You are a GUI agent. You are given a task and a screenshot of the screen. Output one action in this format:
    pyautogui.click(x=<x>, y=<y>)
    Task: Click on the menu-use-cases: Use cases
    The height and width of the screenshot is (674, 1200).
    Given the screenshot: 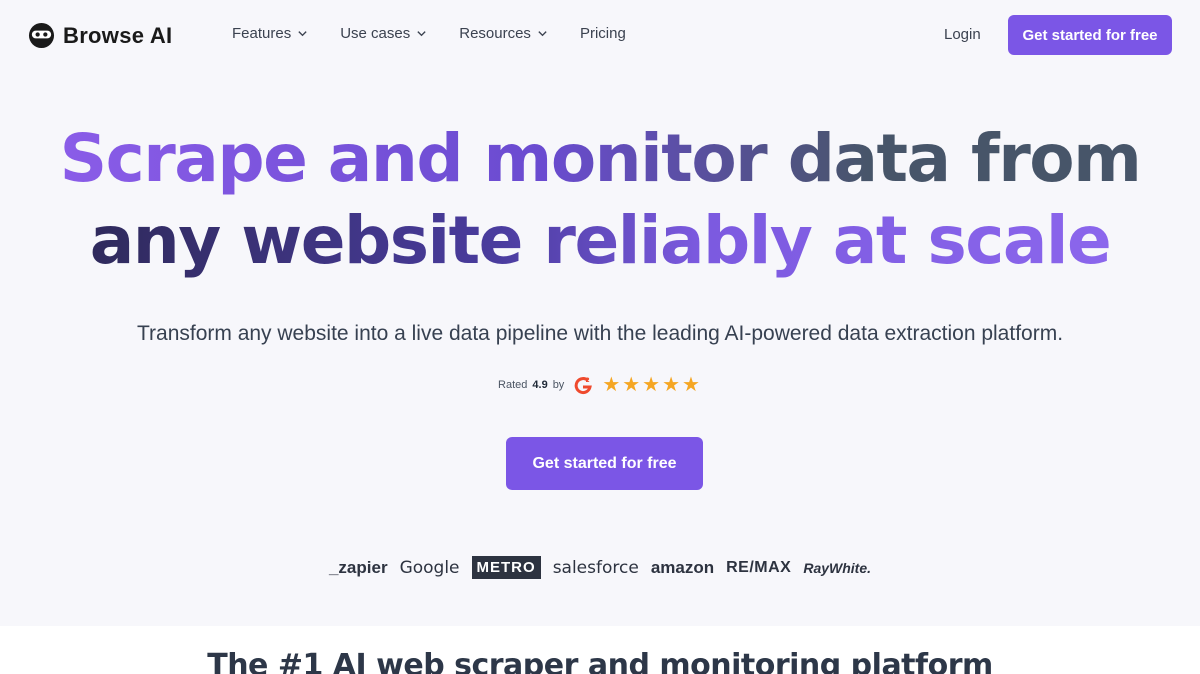 What is the action you would take?
    pyautogui.click(x=383, y=33)
    